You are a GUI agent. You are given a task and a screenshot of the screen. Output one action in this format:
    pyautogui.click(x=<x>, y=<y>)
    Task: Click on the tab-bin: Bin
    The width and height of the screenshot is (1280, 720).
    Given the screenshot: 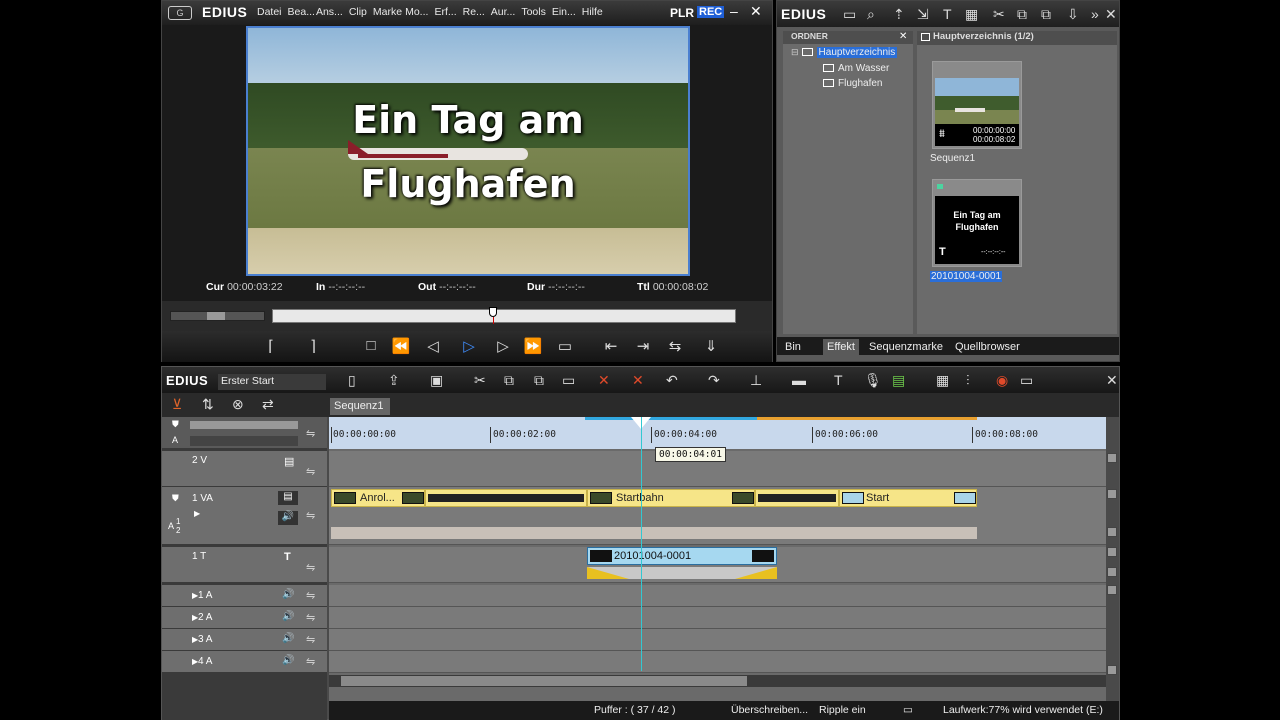 What is the action you would take?
    pyautogui.click(x=793, y=347)
    